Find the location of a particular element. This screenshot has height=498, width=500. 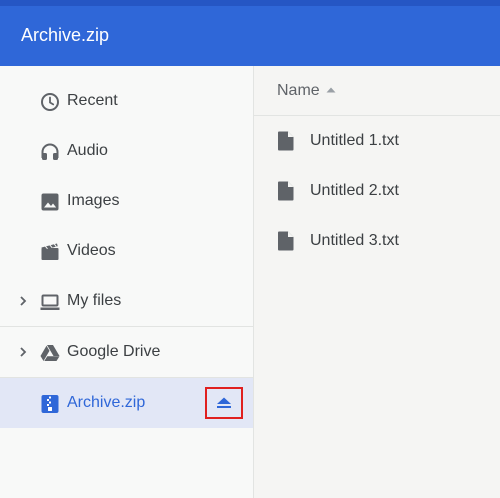

sidebar-item-archive-zip: Archive.zip is located at coordinates (126, 403).